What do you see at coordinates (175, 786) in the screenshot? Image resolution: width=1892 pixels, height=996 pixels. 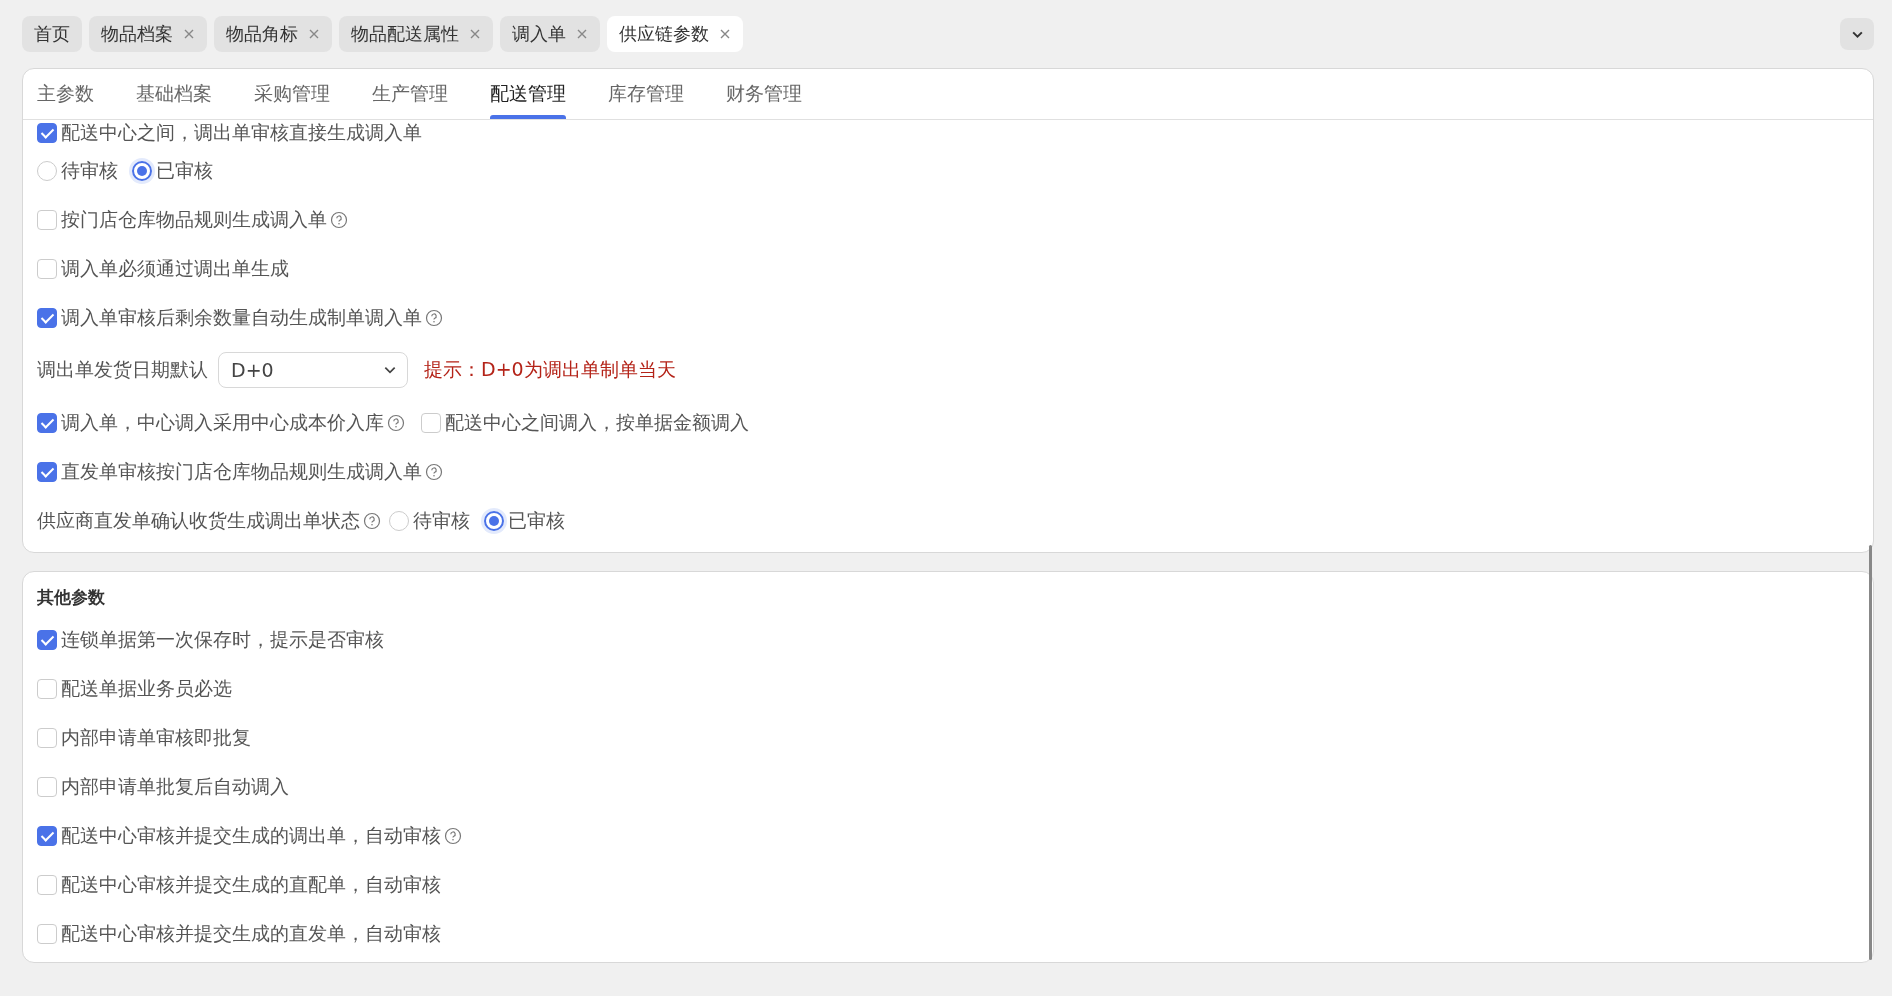 I see `option-label: 内部申请单批复后自动调入` at bounding box center [175, 786].